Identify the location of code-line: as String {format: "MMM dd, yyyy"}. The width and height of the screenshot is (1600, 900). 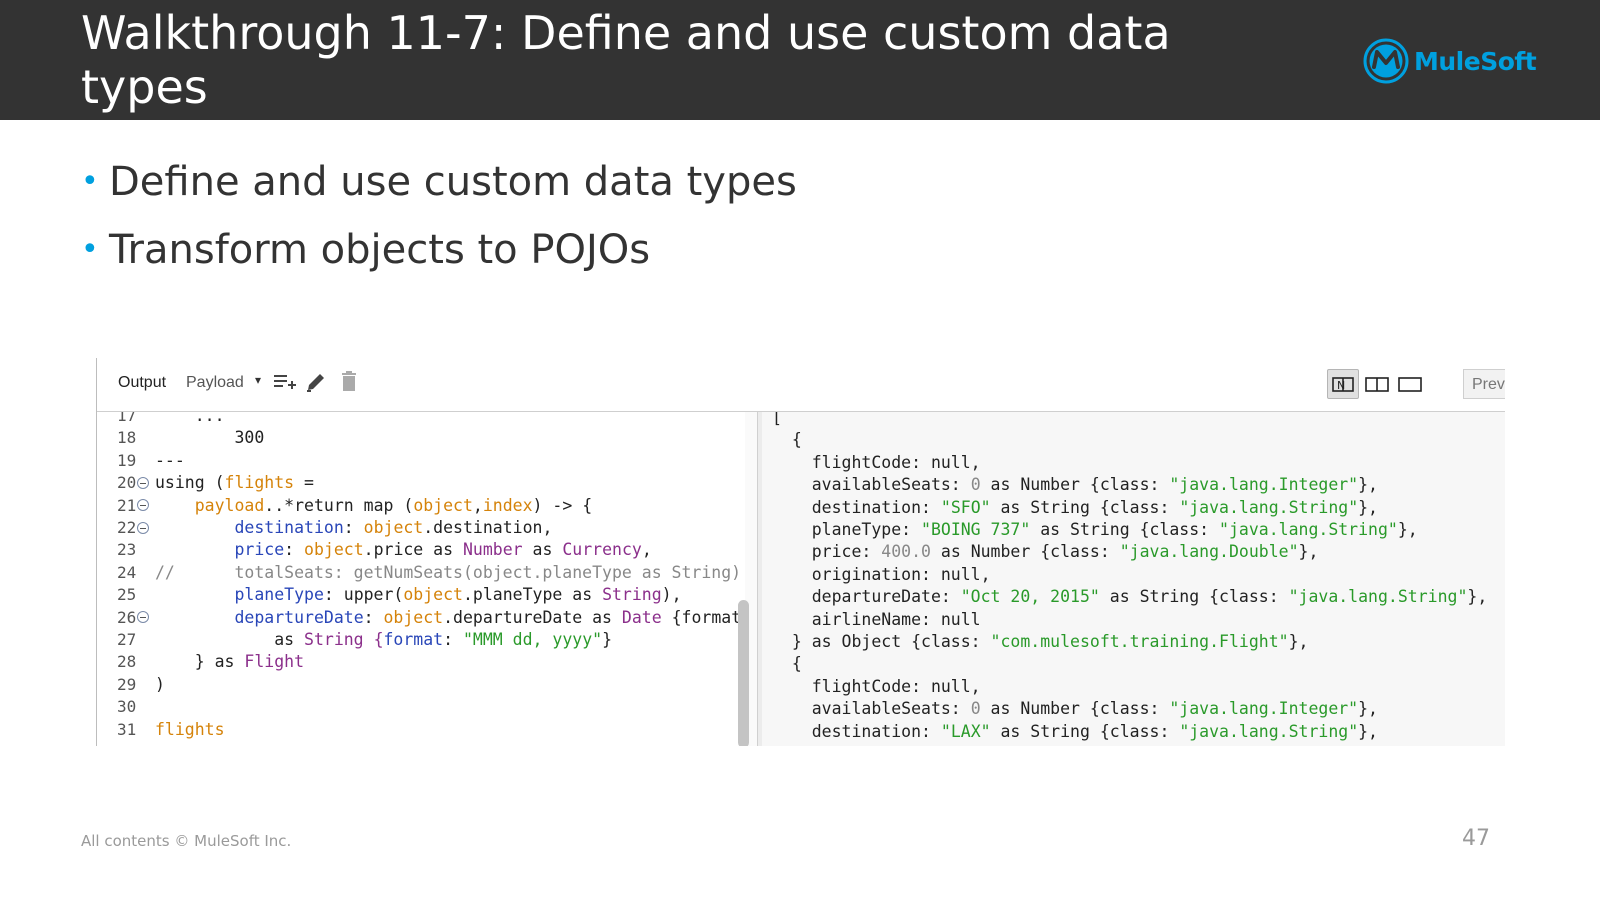
(383, 639).